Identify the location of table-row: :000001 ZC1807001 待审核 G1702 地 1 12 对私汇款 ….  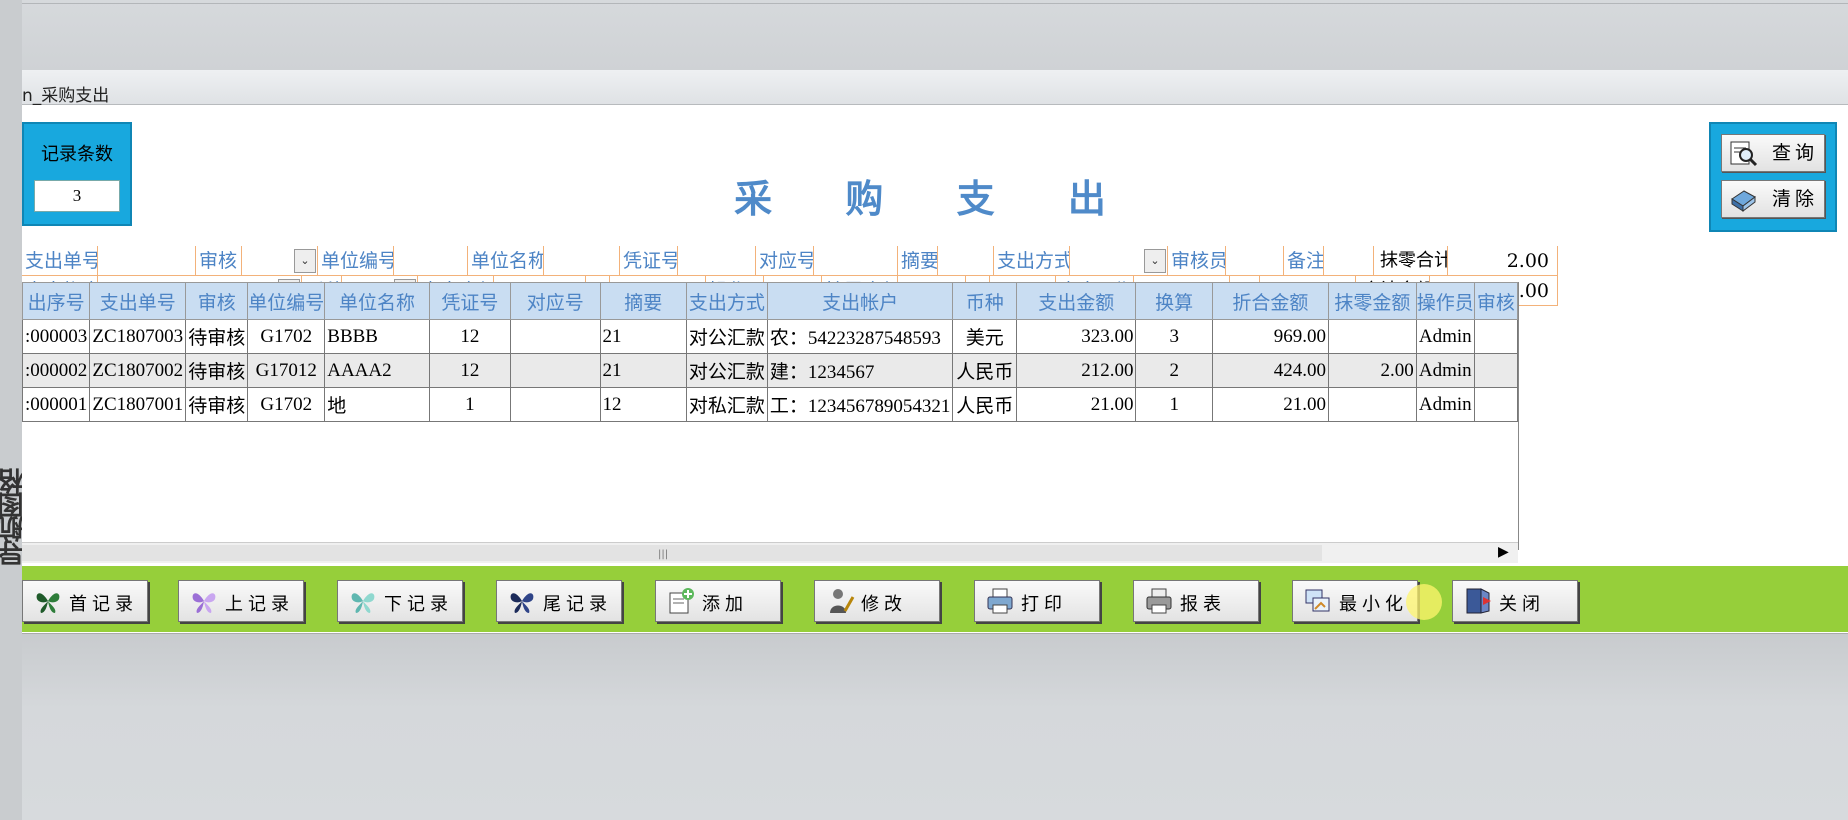
(770, 404).